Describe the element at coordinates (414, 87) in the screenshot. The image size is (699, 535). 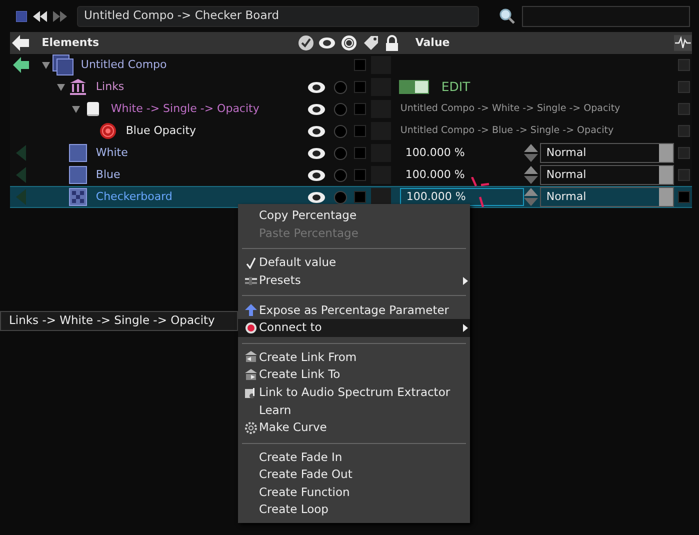
I see `toggle-switch` at that location.